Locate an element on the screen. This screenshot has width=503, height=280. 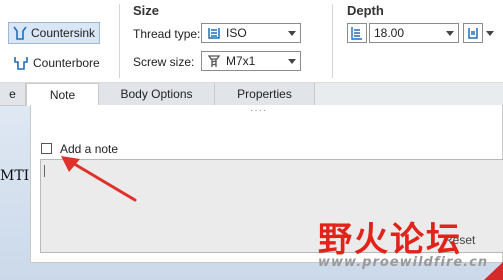
screw-icon is located at coordinates (214, 61).